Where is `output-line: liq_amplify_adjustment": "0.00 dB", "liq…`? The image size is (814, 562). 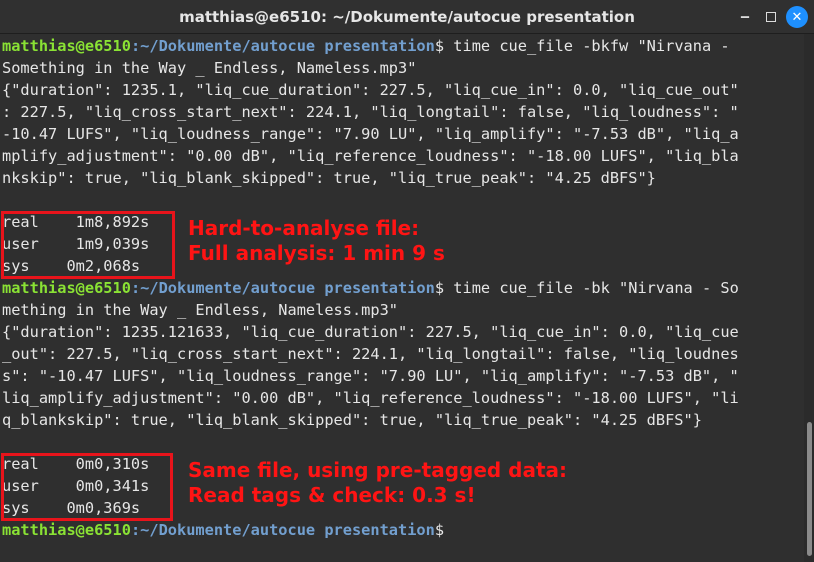 output-line: liq_amplify_adjustment": "0.00 dB", "liq… is located at coordinates (370, 398).